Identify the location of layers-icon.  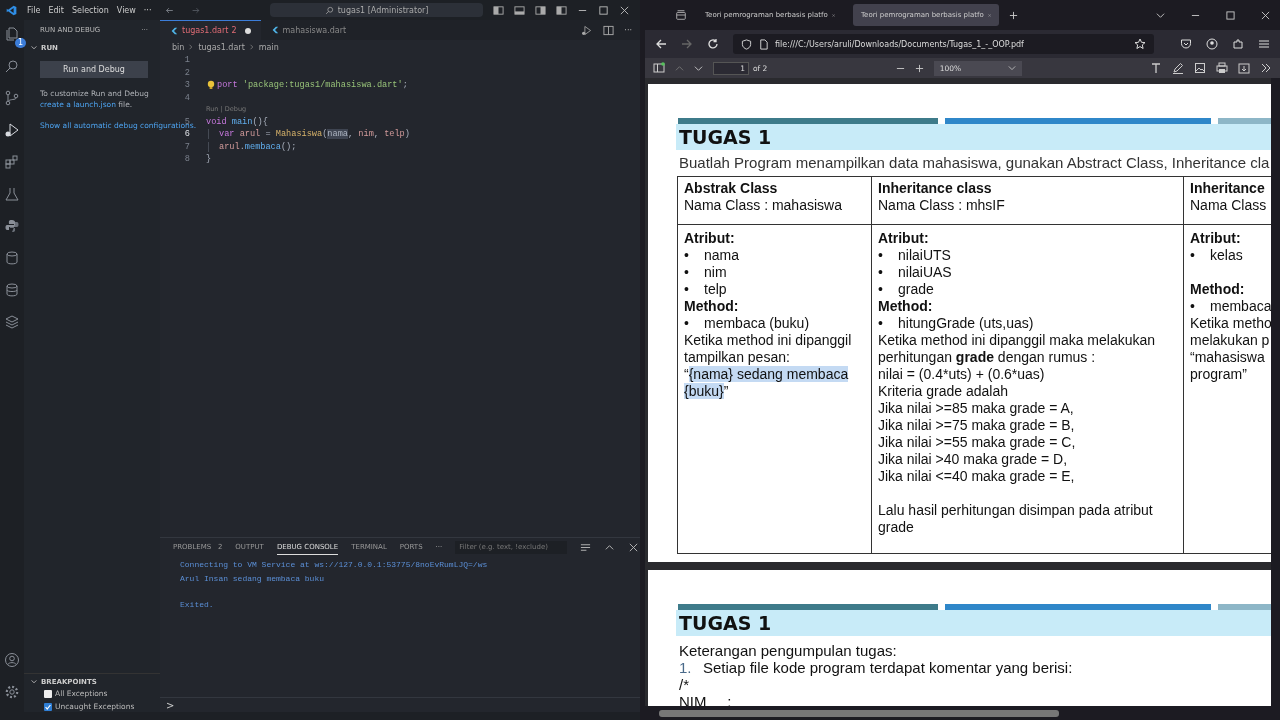
(12, 322).